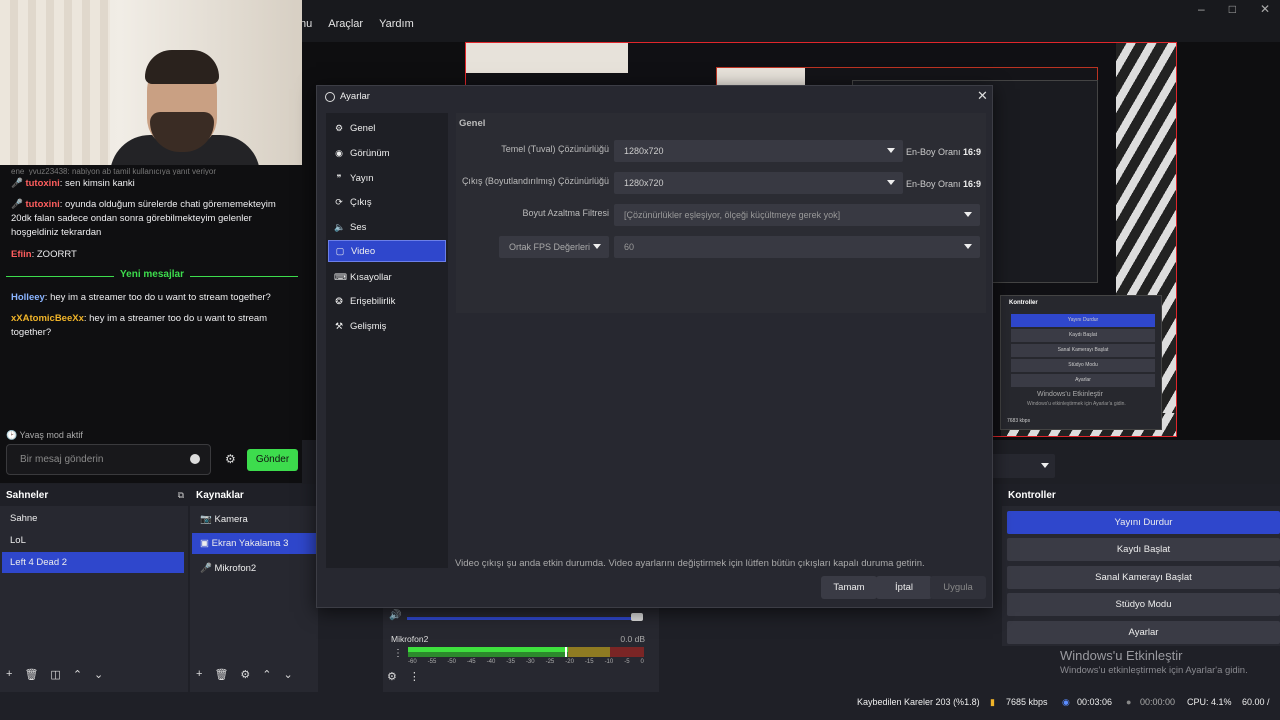 The image size is (1280, 720). What do you see at coordinates (387, 128) in the screenshot?
I see `sidebar-item-general: ⚙ Genel` at bounding box center [387, 128].